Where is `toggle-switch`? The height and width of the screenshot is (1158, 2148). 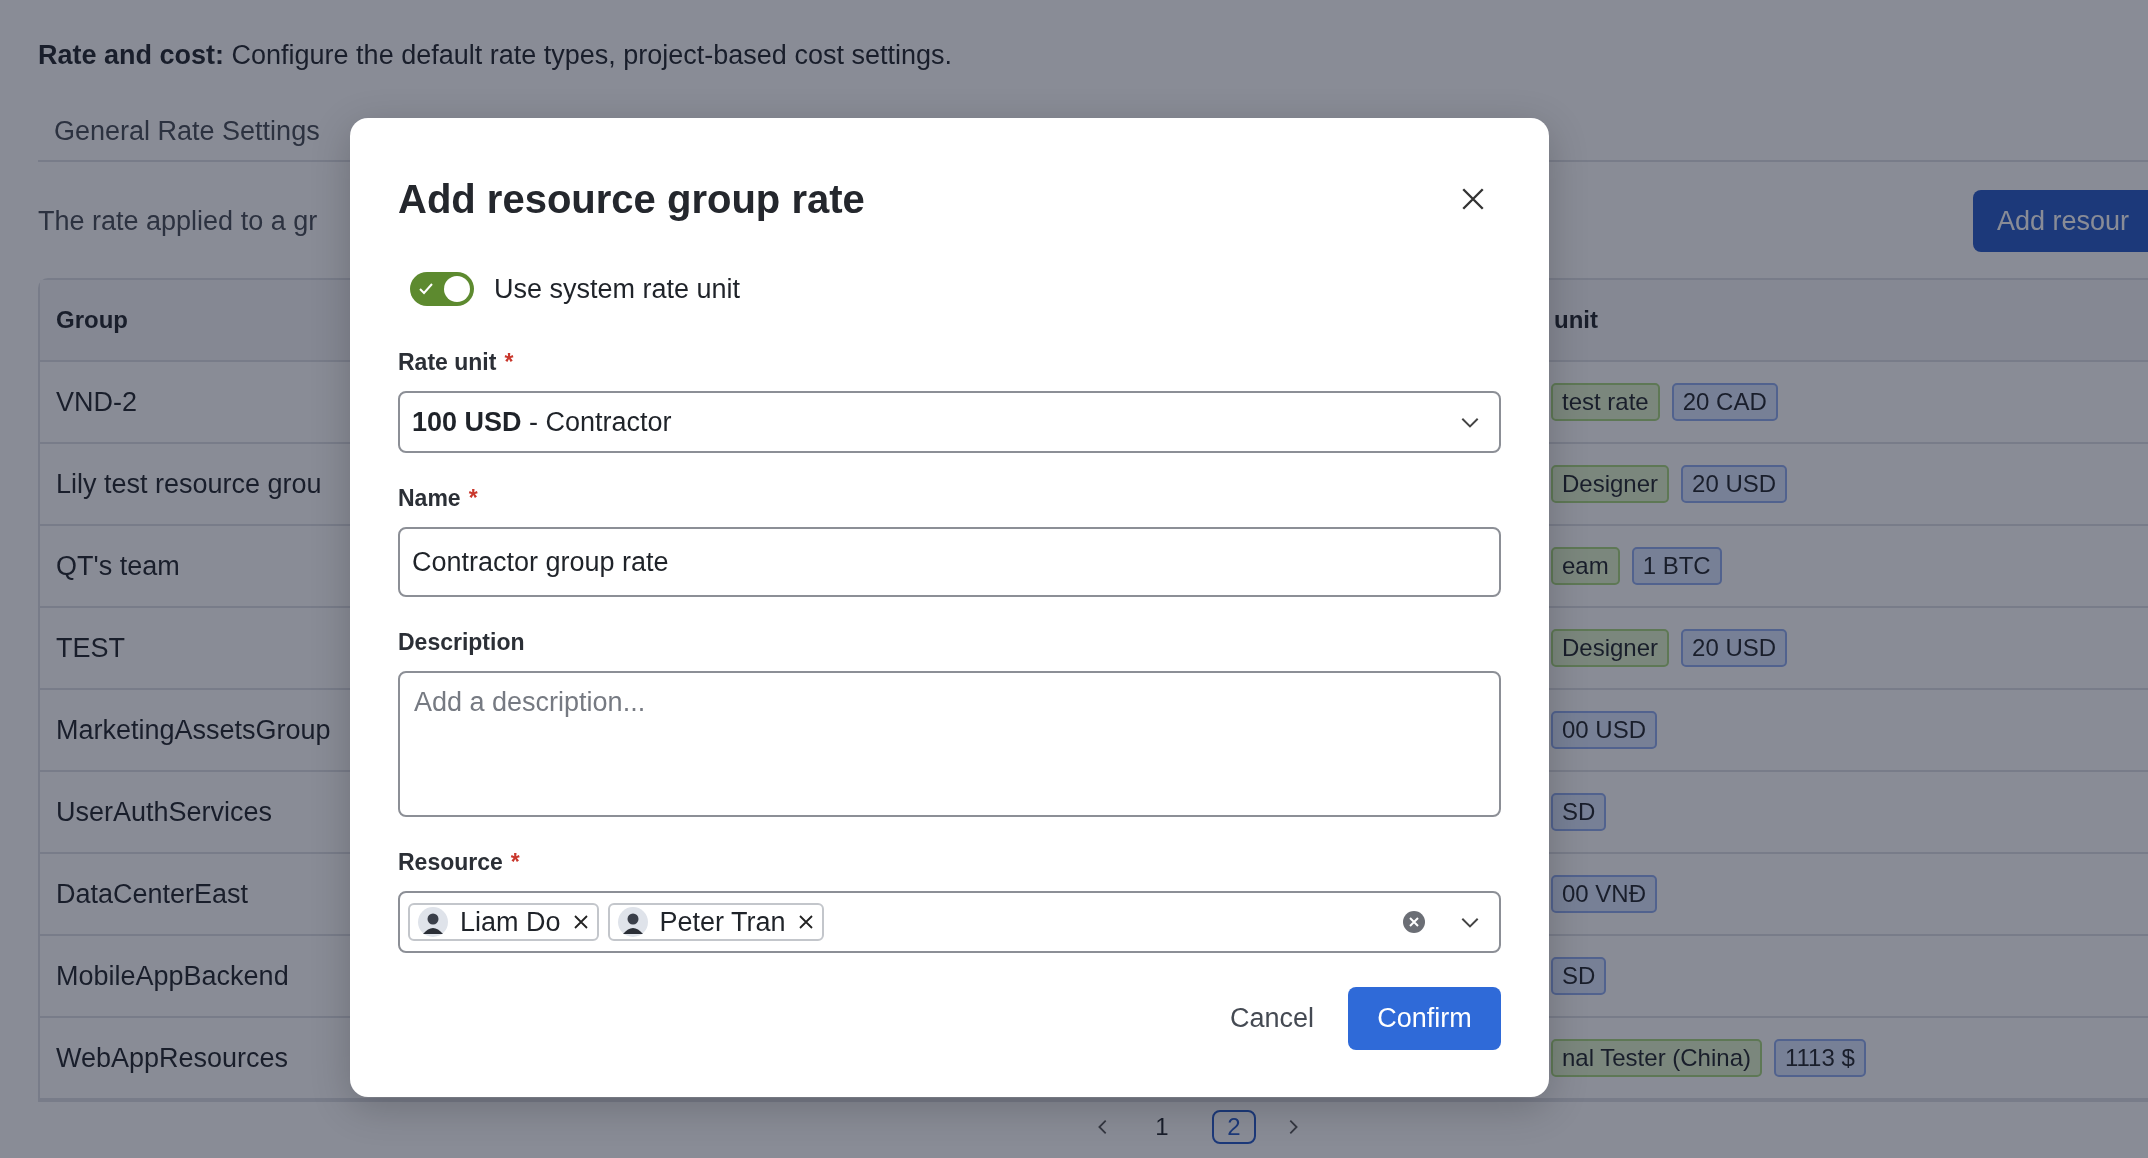
toggle-switch is located at coordinates (442, 289).